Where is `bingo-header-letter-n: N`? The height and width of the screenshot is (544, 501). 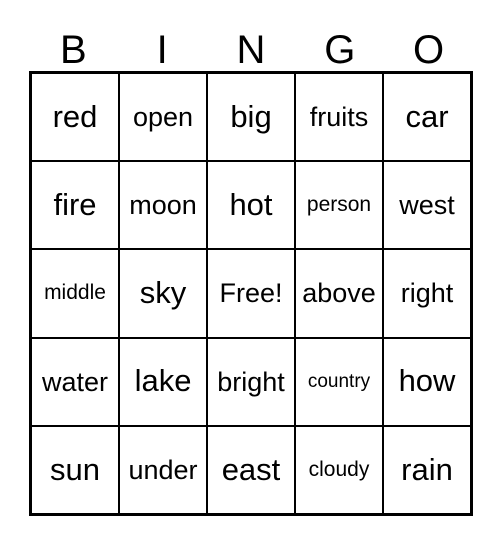
bingo-header-letter-n: N is located at coordinates (251, 42).